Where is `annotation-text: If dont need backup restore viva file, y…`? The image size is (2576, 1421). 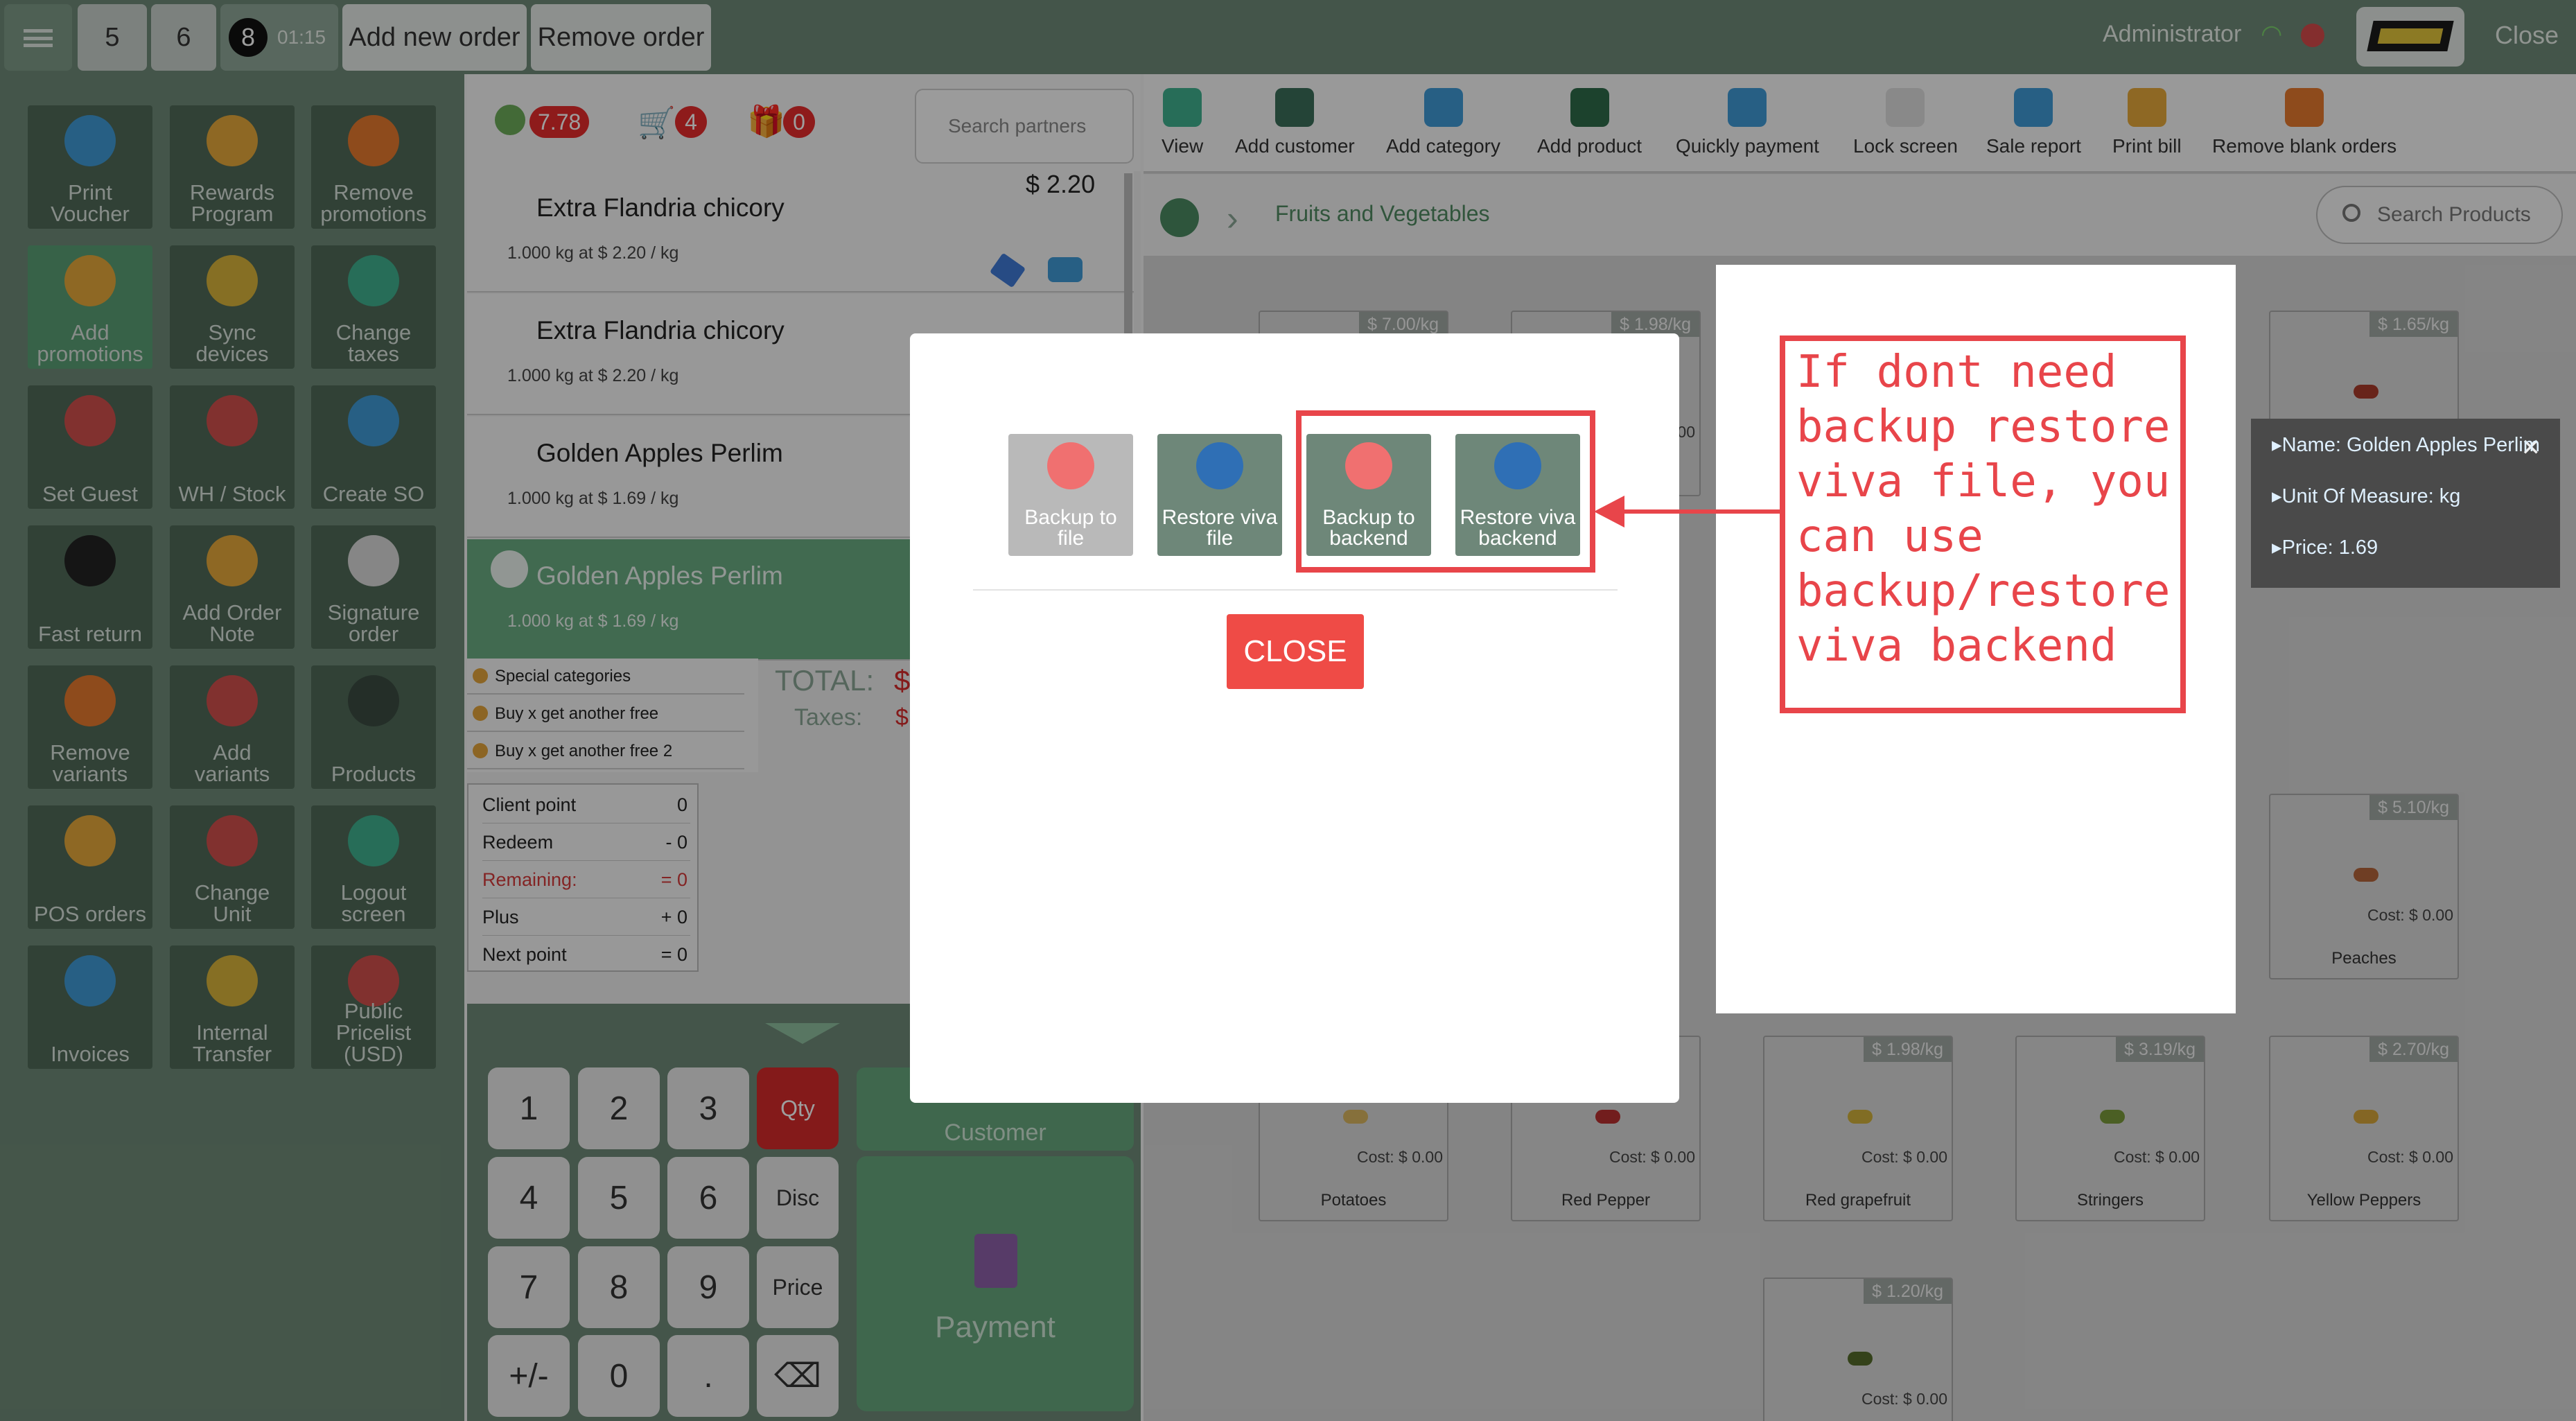
annotation-text: If dont need backup restore viva file, y… is located at coordinates (1983, 509).